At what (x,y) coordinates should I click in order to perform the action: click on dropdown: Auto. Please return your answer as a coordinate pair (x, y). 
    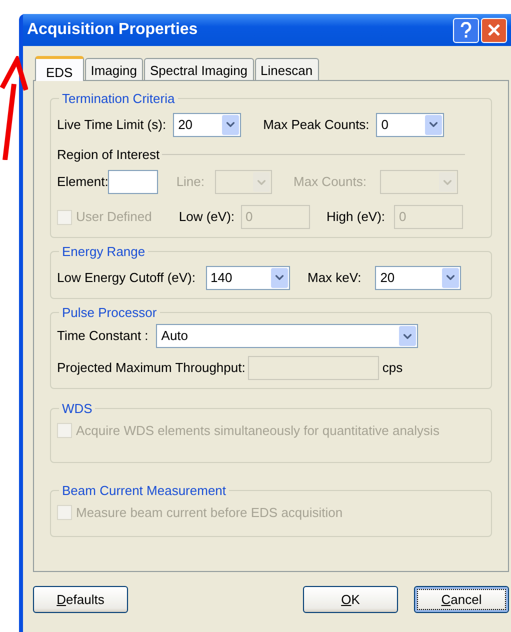
    Looking at the image, I should click on (287, 336).